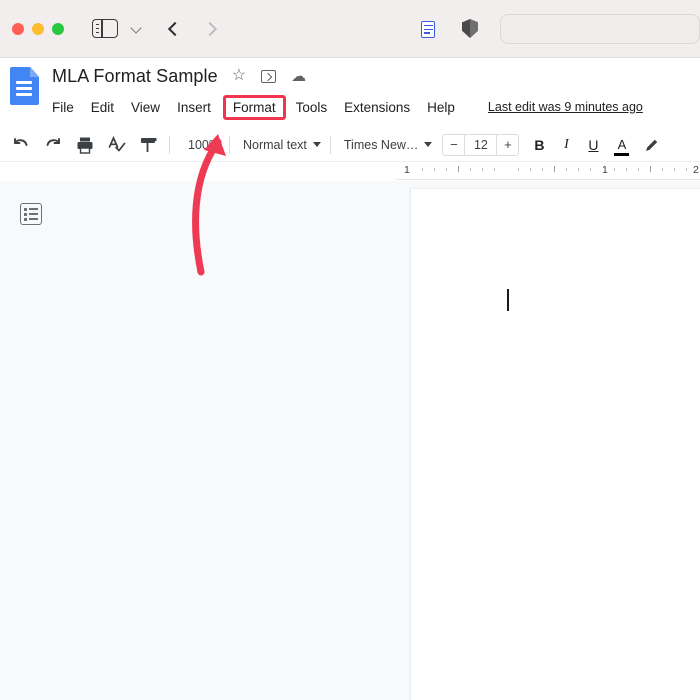 The image size is (700, 700). I want to click on forward-button-icon, so click(210, 29).